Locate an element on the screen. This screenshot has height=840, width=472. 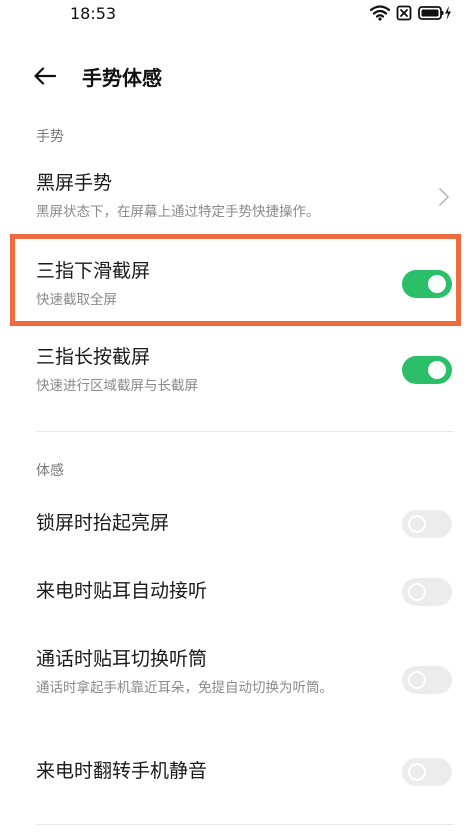
wifi-icon is located at coordinates (380, 13).